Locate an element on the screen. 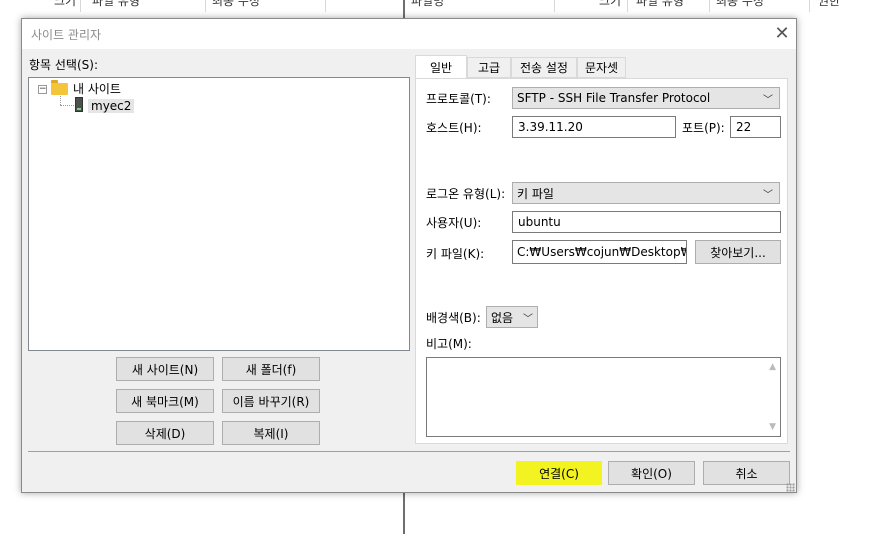  protocol-value: SFTP - SSH File Transfer Protocol is located at coordinates (614, 98).